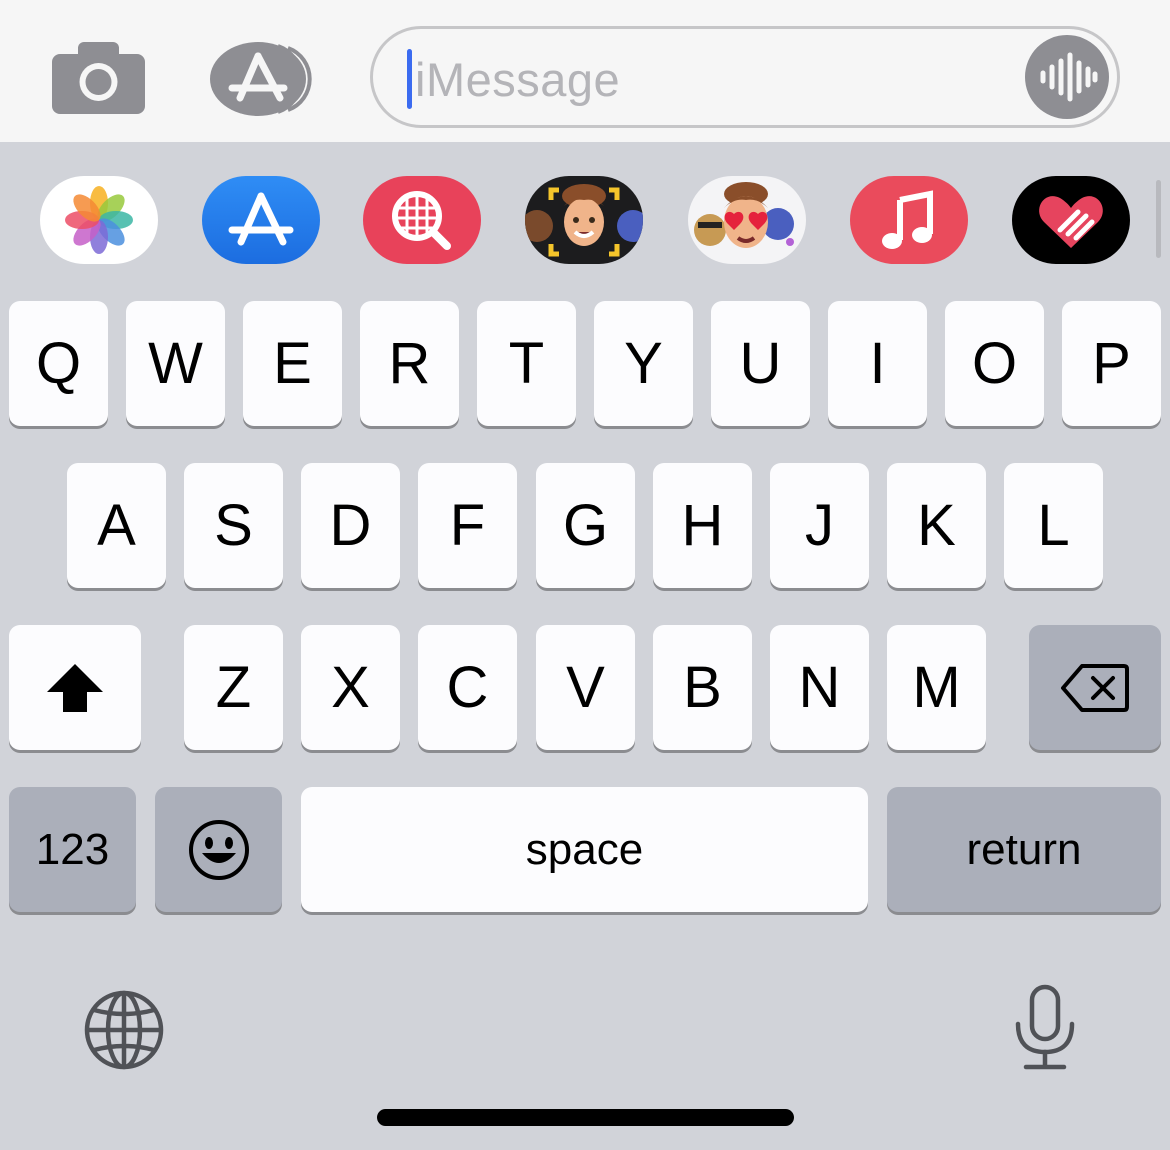 This screenshot has width=1170, height=1150. What do you see at coordinates (1053, 525) in the screenshot?
I see `key-l: L` at bounding box center [1053, 525].